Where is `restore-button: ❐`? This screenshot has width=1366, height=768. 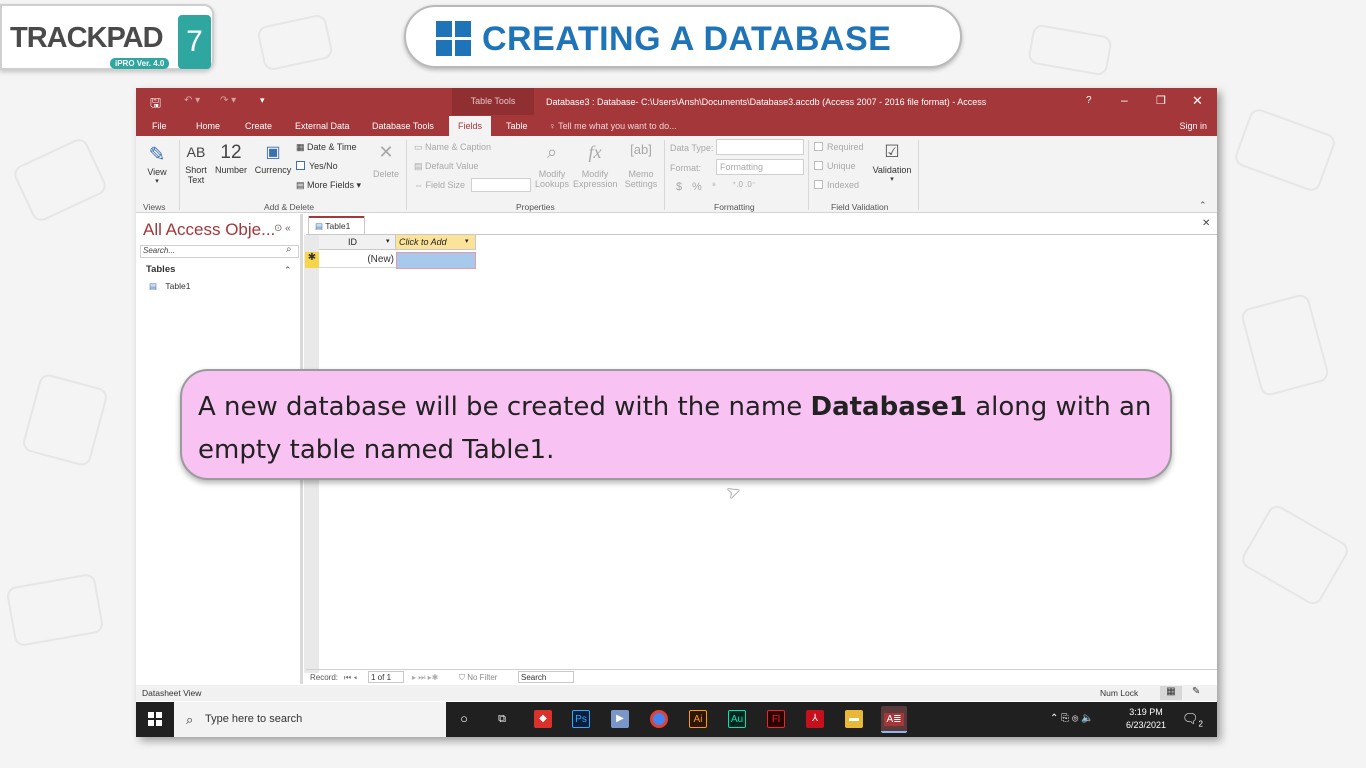
restore-button: ❐ is located at coordinates (1161, 100).